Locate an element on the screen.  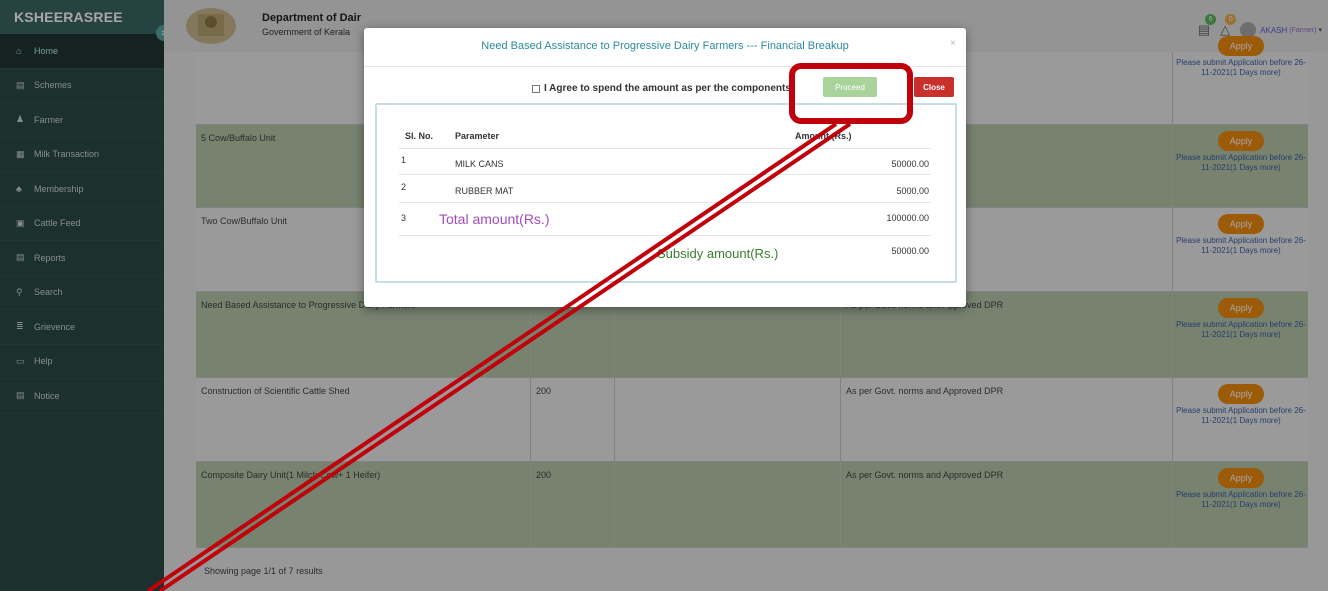
total-label: Total amount(Rs.) is located at coordinates (494, 219).